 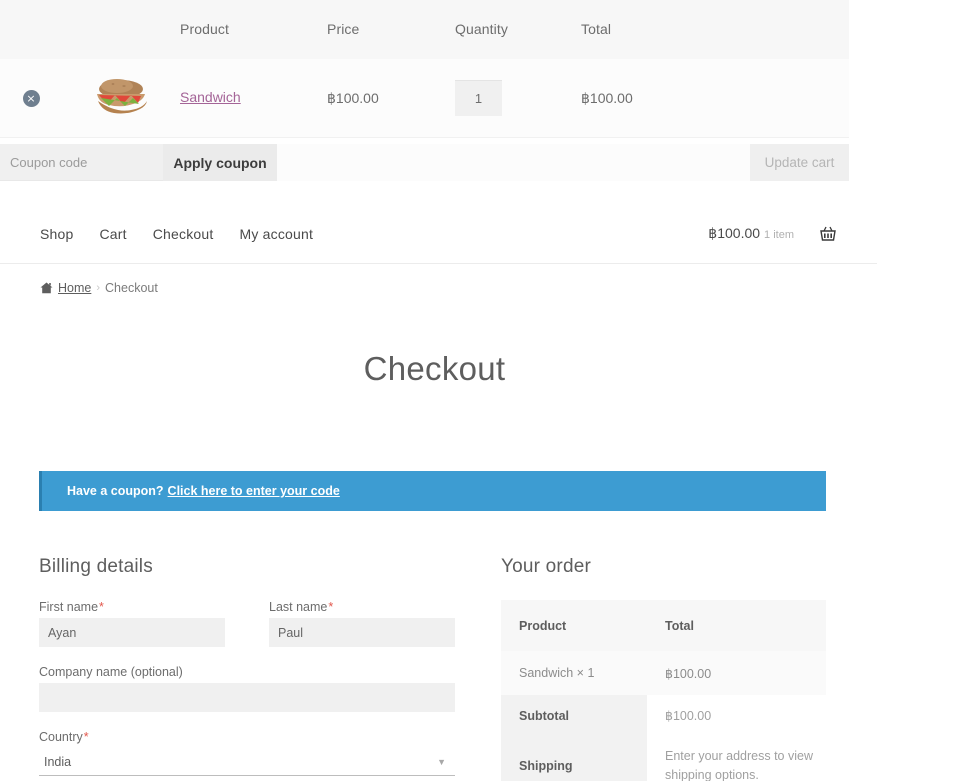 What do you see at coordinates (46, 288) in the screenshot?
I see `home-icon` at bounding box center [46, 288].